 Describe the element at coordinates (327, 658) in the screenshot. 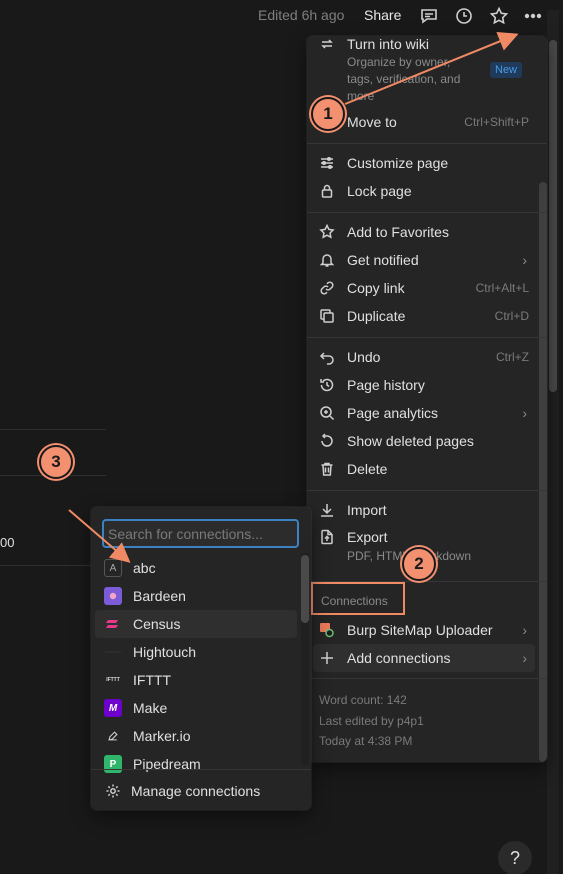

I see `plus-icon` at that location.